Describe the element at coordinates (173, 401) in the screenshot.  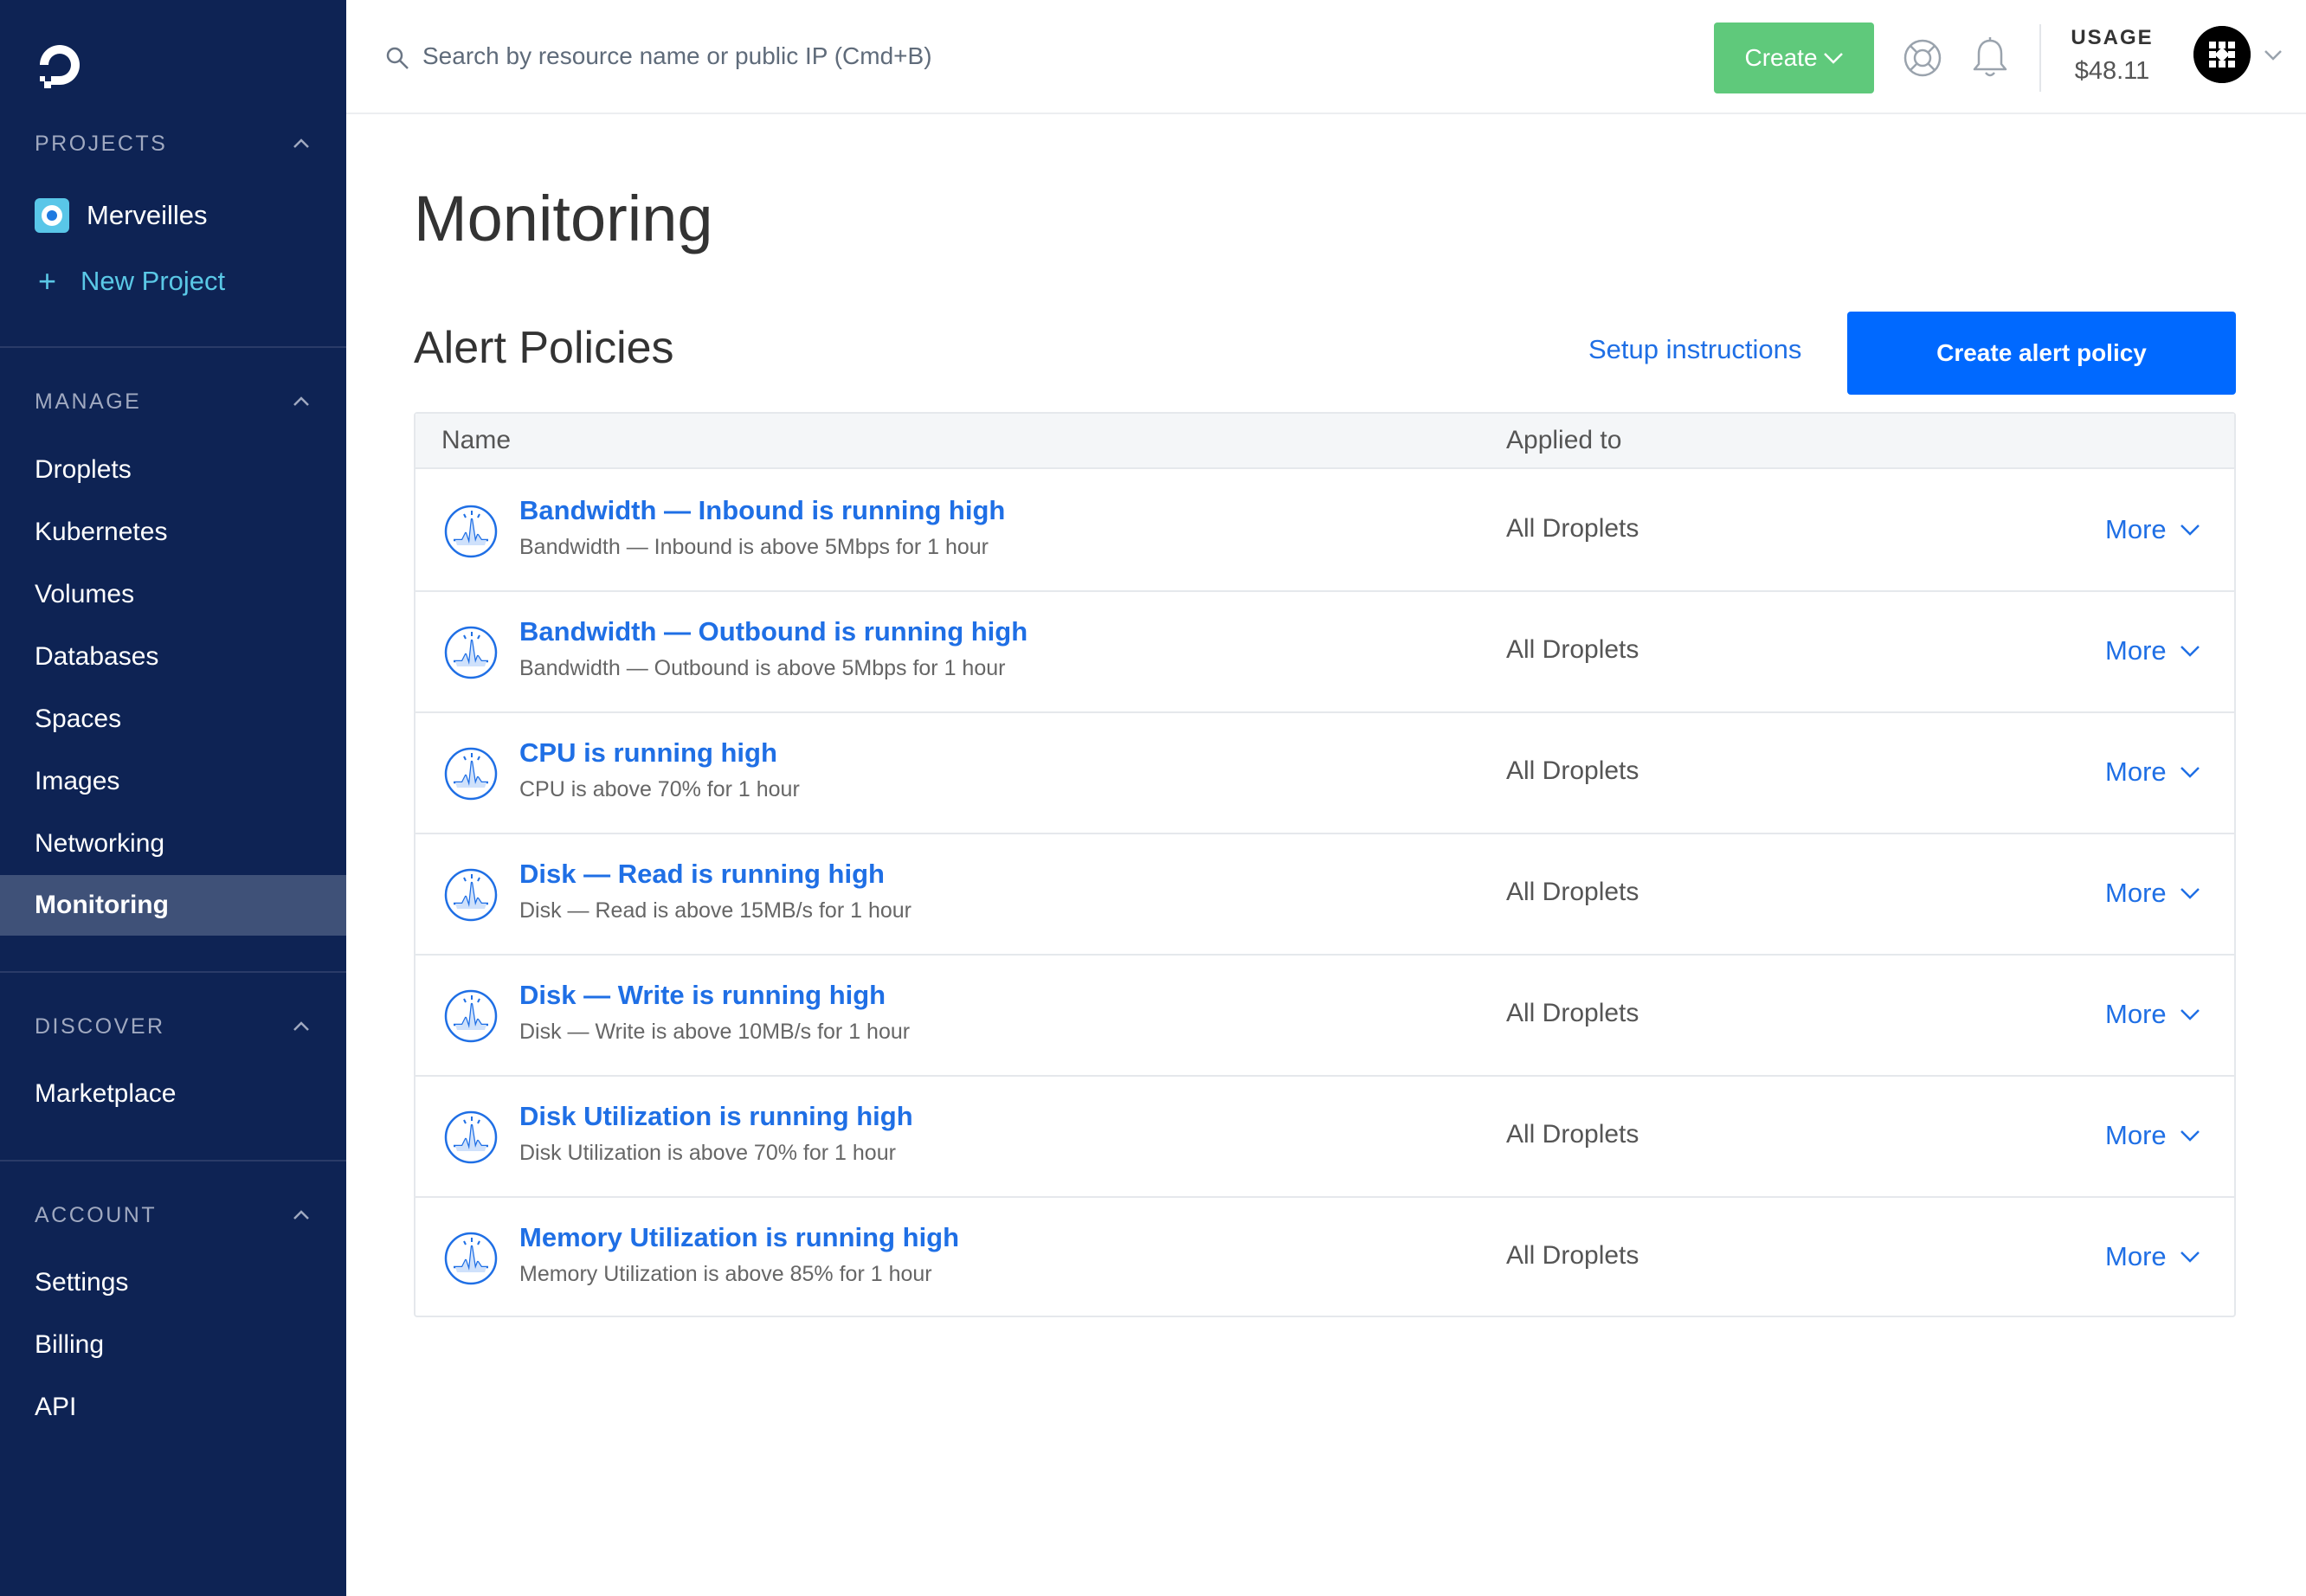
I see `manage-section-header: MANAGE` at that location.